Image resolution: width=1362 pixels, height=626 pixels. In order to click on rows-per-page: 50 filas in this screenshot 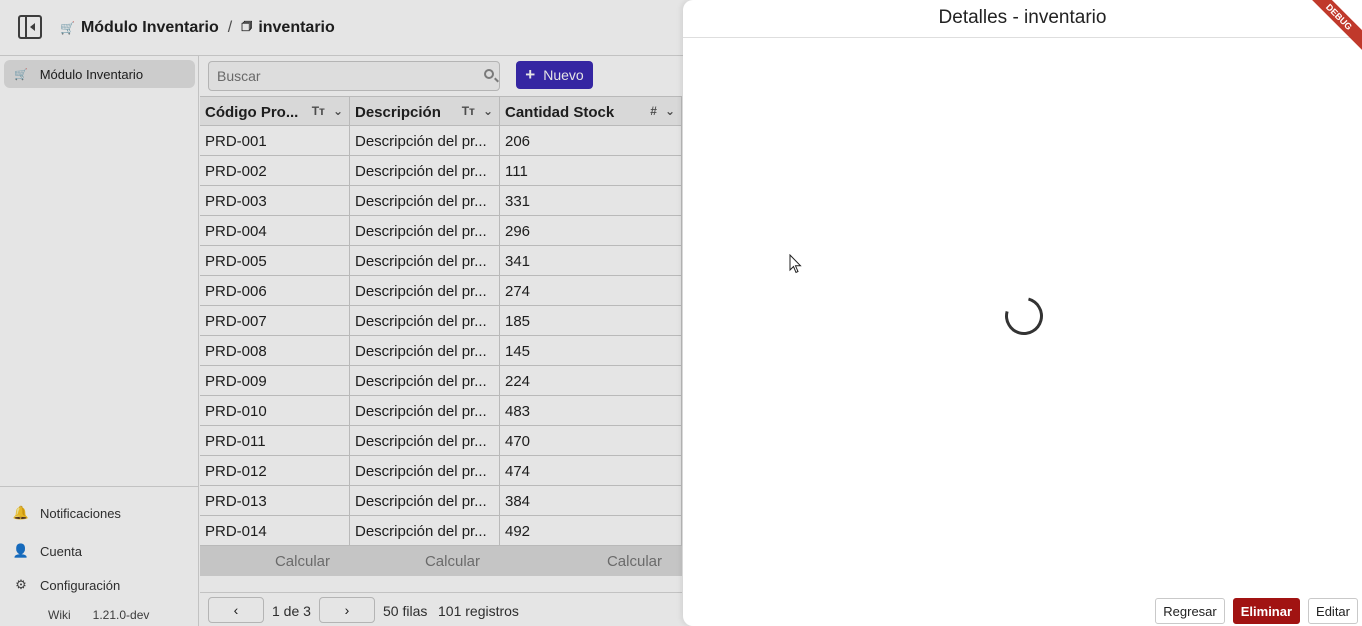, I will do `click(405, 611)`.